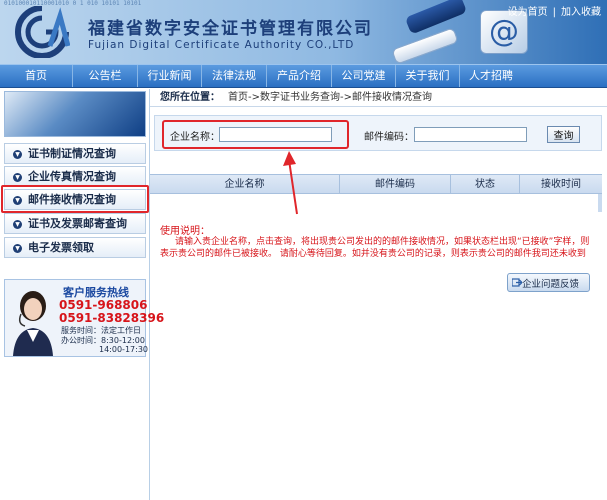  Describe the element at coordinates (389, 137) in the screenshot. I see `mail-code-label: 邮件编码：` at that location.